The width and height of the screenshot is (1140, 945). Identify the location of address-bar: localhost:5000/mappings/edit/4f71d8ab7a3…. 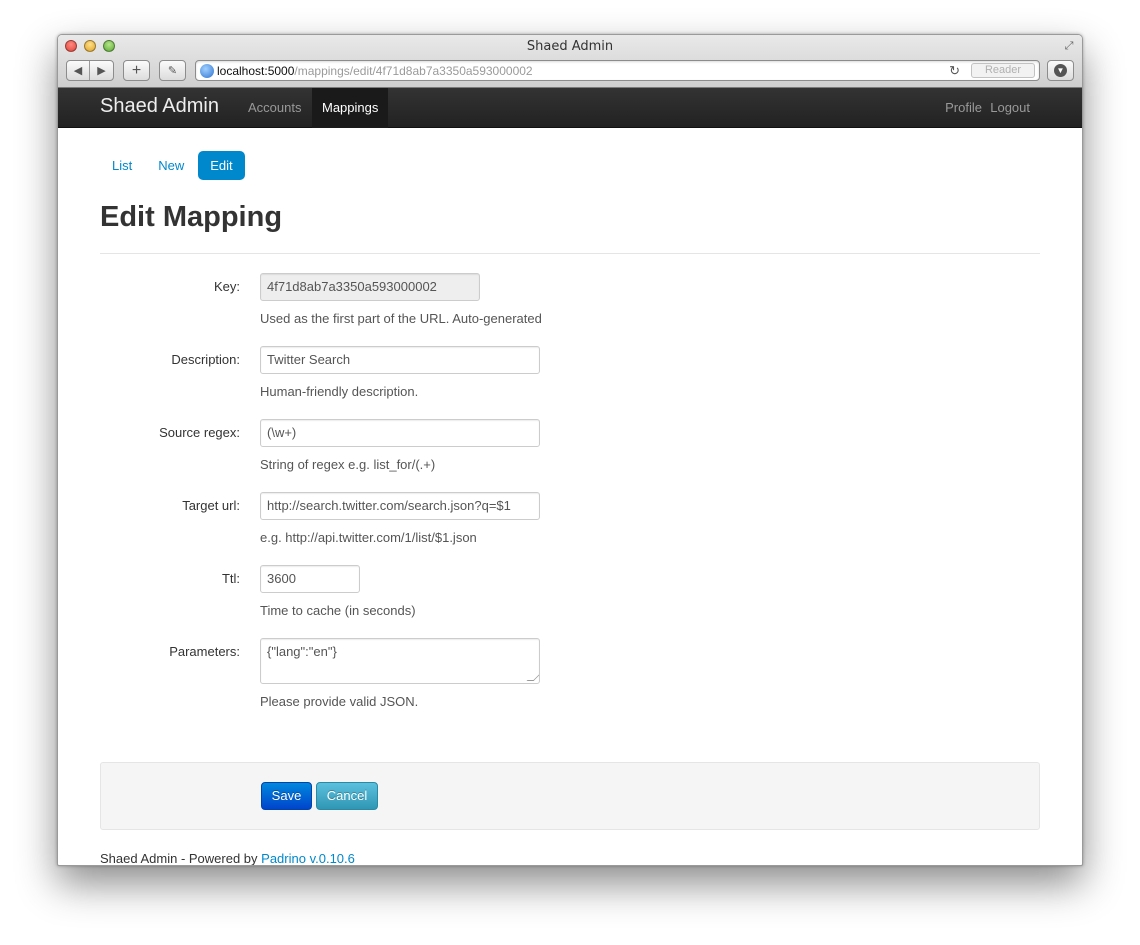
(617, 70).